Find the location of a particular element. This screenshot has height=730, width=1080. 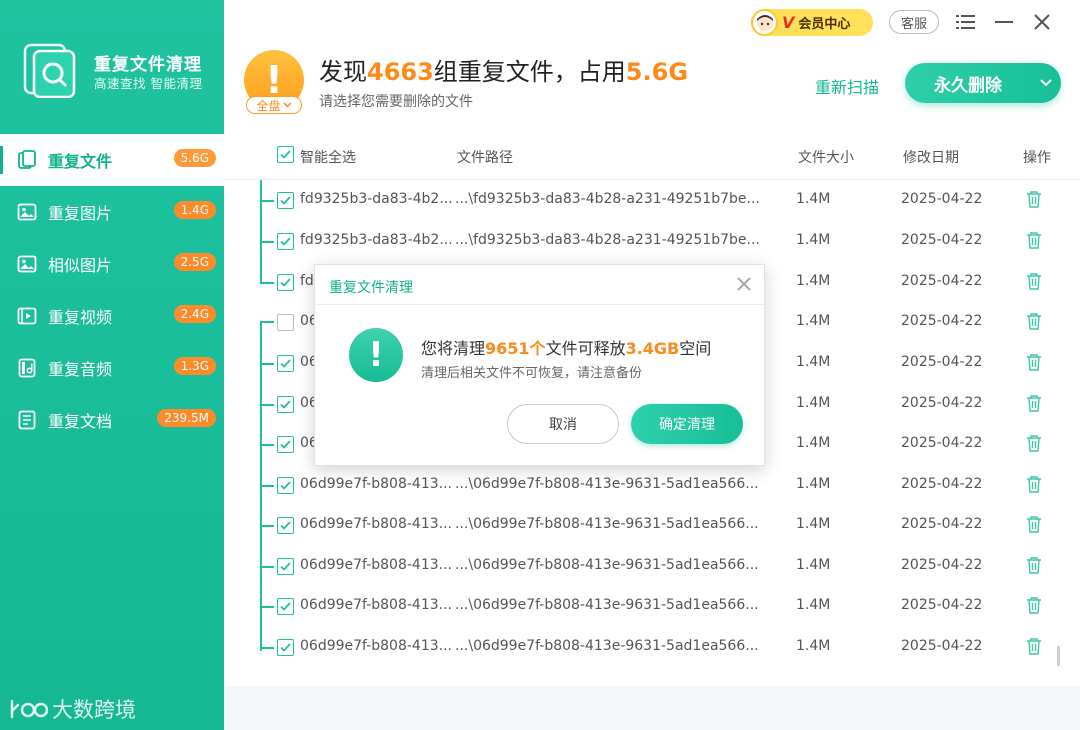

avatar is located at coordinates (764, 22).